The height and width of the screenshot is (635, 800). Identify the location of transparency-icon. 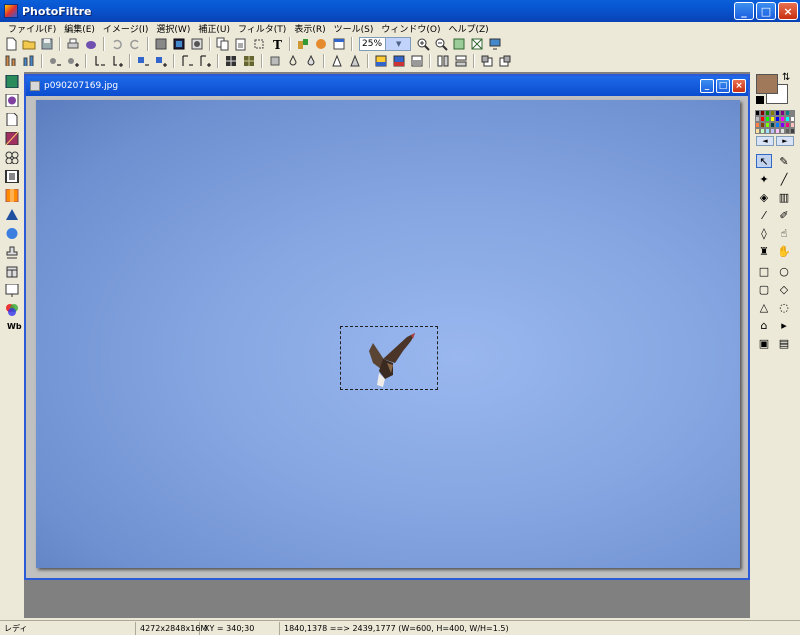
(197, 44).